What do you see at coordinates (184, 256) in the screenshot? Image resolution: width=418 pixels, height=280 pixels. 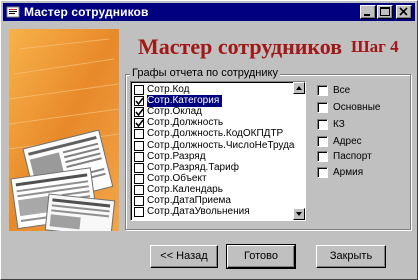 I see `back-button: << Назад` at bounding box center [184, 256].